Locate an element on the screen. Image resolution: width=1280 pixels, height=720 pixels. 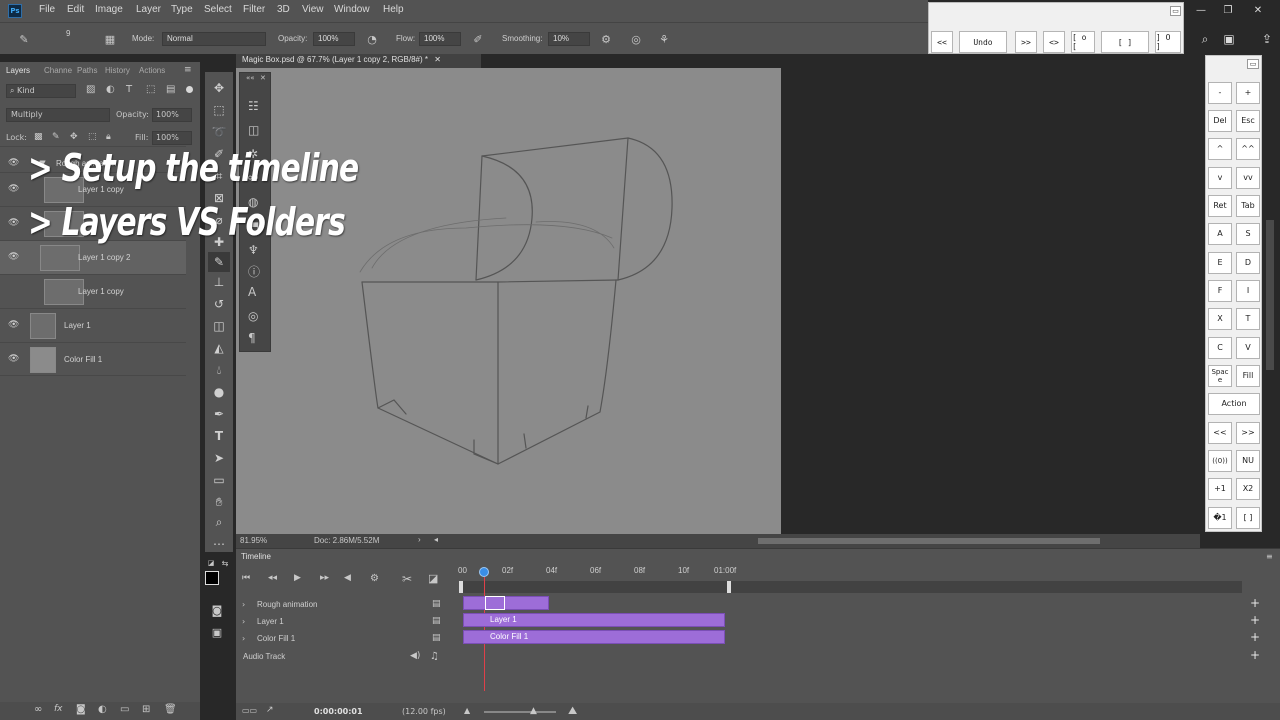
key-fill: Fill is located at coordinates (1248, 376).